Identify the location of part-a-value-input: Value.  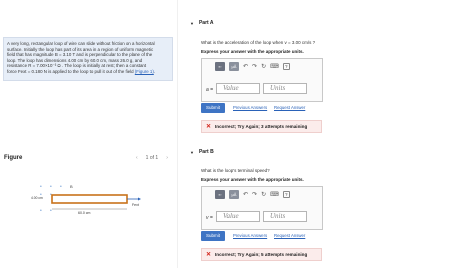
(238, 88).